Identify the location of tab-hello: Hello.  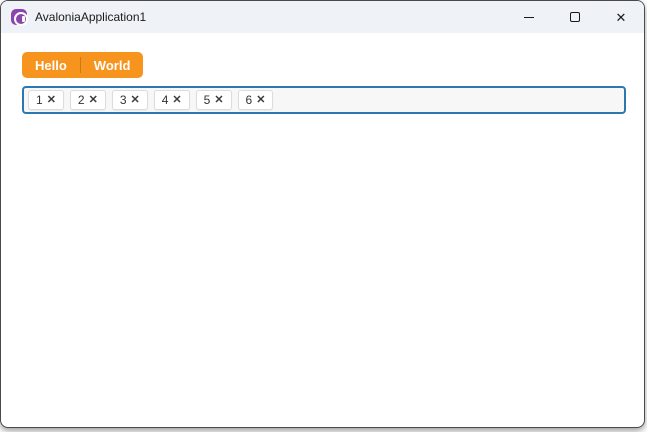
(51, 65).